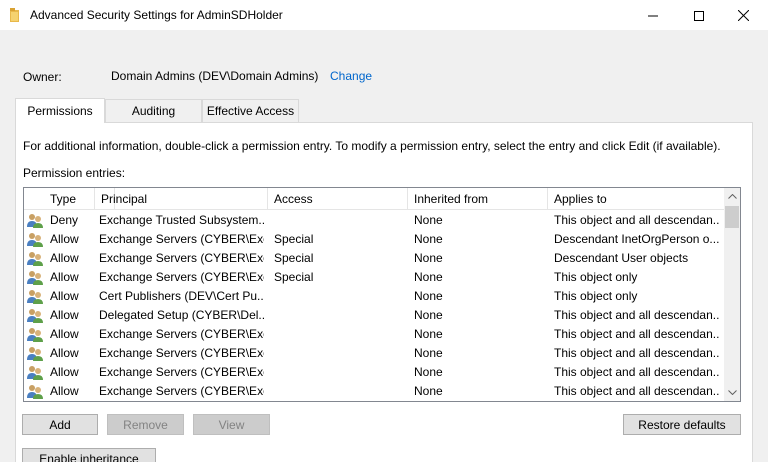  I want to click on close-button, so click(743, 15).